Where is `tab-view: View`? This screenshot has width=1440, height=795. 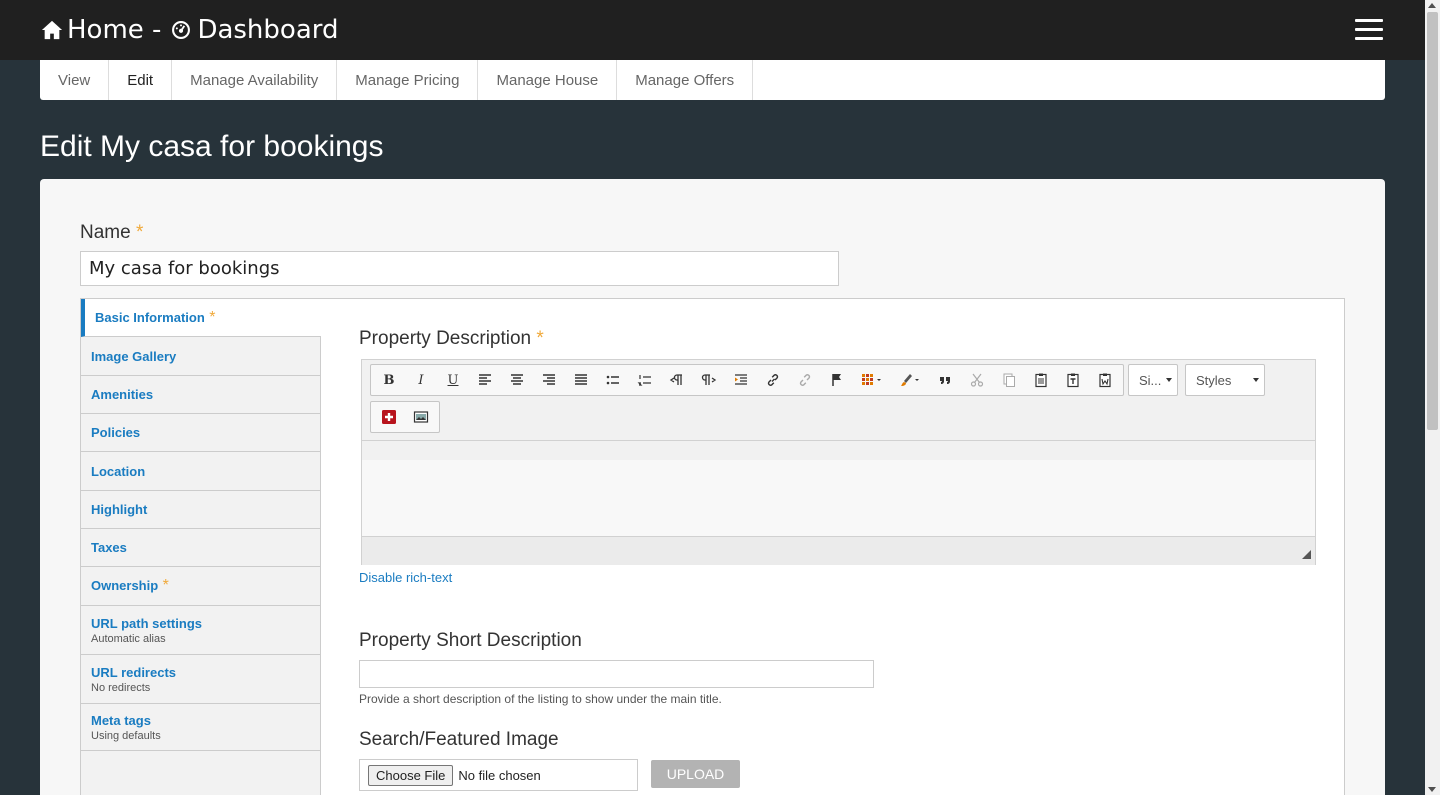
tab-view: View is located at coordinates (75, 80).